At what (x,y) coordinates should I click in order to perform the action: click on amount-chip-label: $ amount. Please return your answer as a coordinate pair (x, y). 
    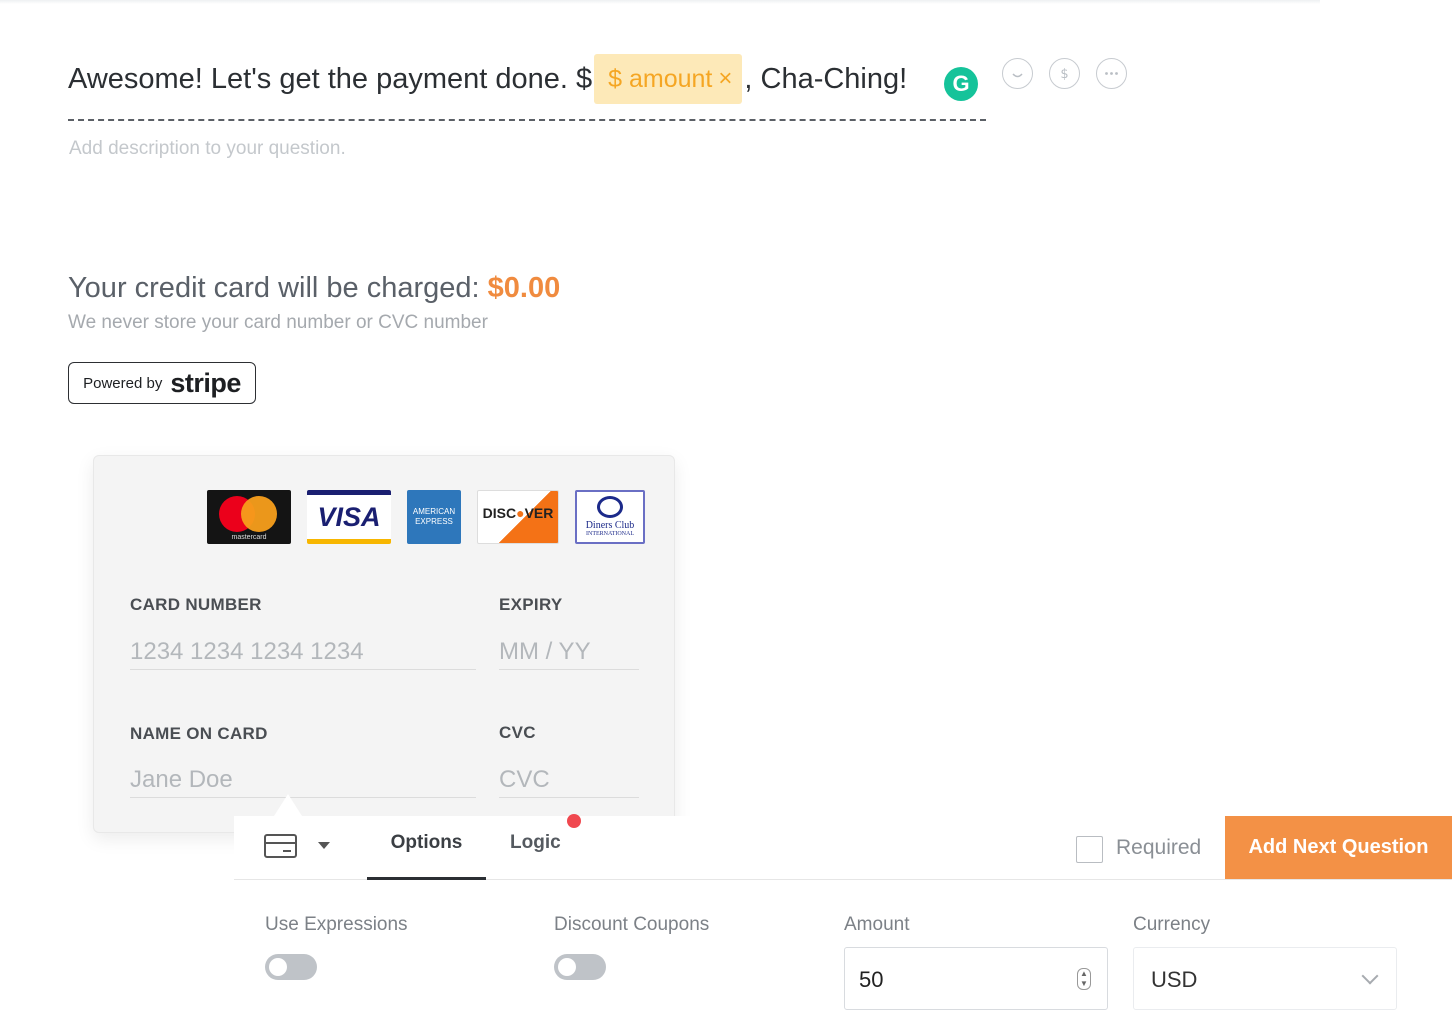
    Looking at the image, I should click on (660, 78).